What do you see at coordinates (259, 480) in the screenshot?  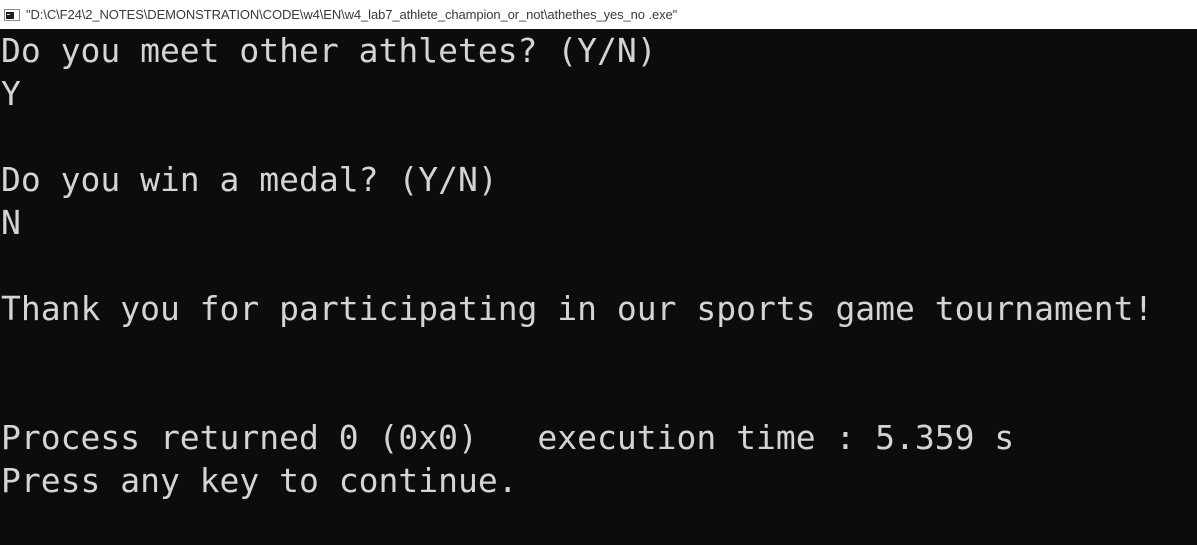 I see `console-line-press-any-key: Press any key to continue.` at bounding box center [259, 480].